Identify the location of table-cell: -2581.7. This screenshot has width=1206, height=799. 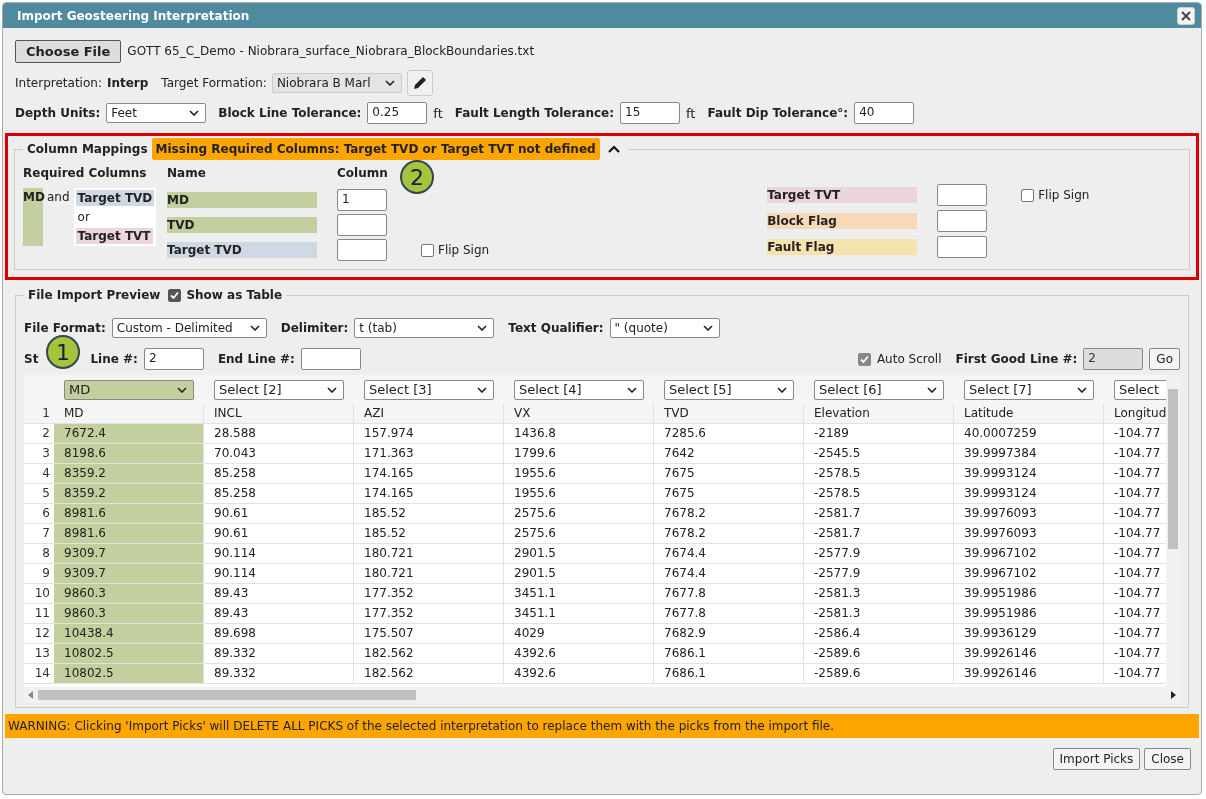
(879, 513).